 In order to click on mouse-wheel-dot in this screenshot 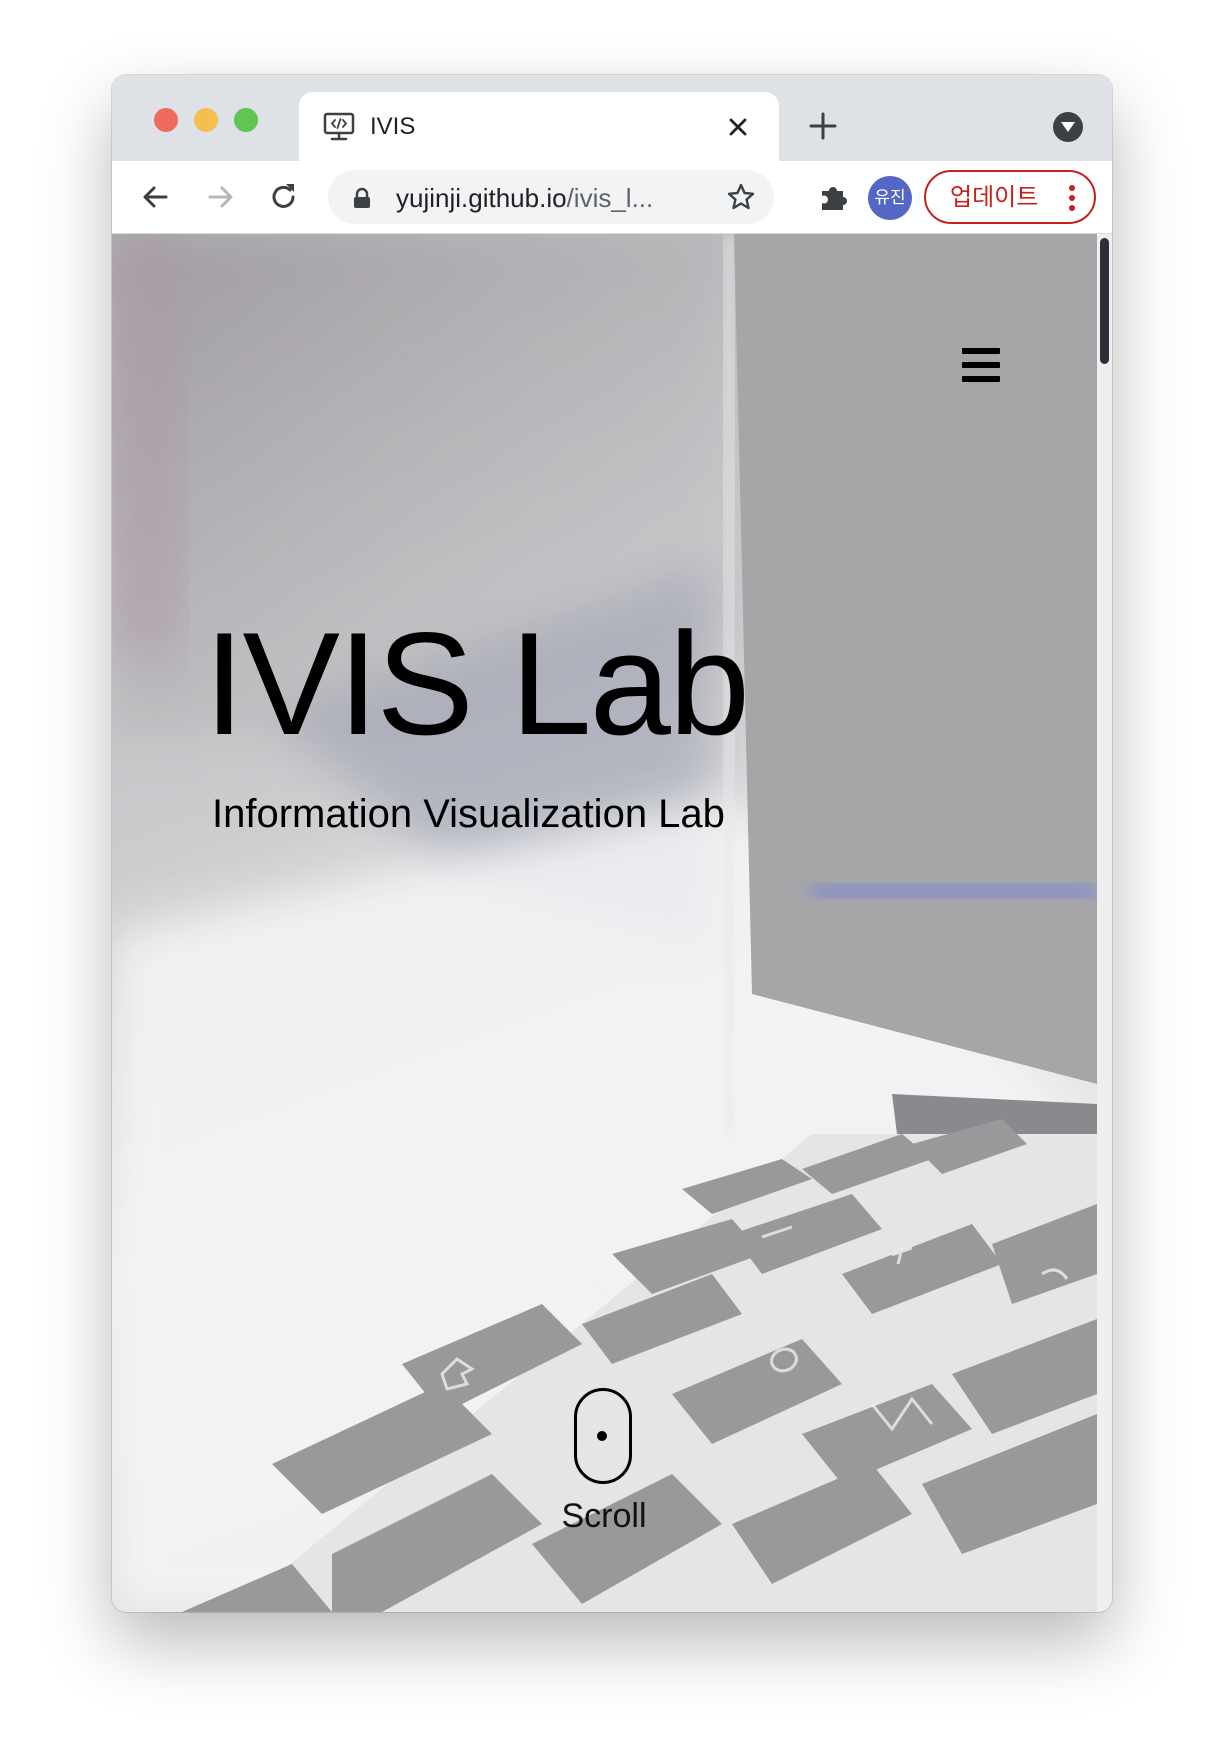, I will do `click(602, 1436)`.